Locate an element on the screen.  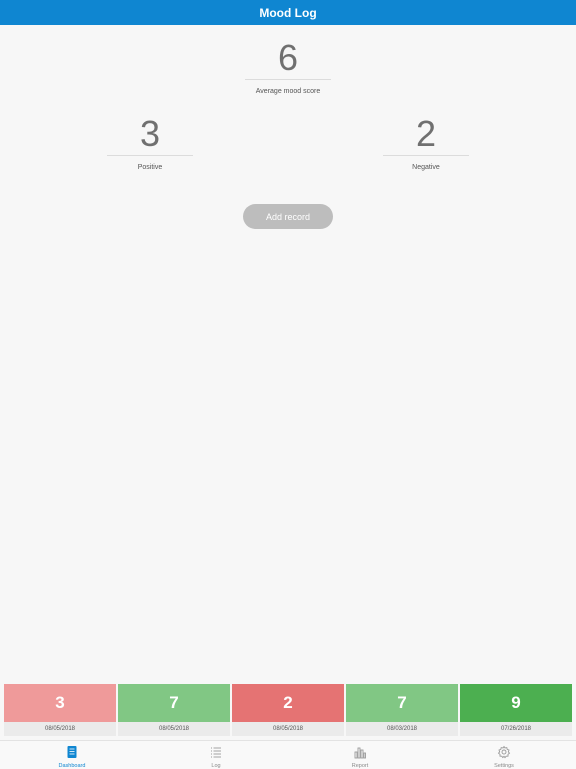
entry-card: 7 08/03/2018 is located at coordinates (402, 710).